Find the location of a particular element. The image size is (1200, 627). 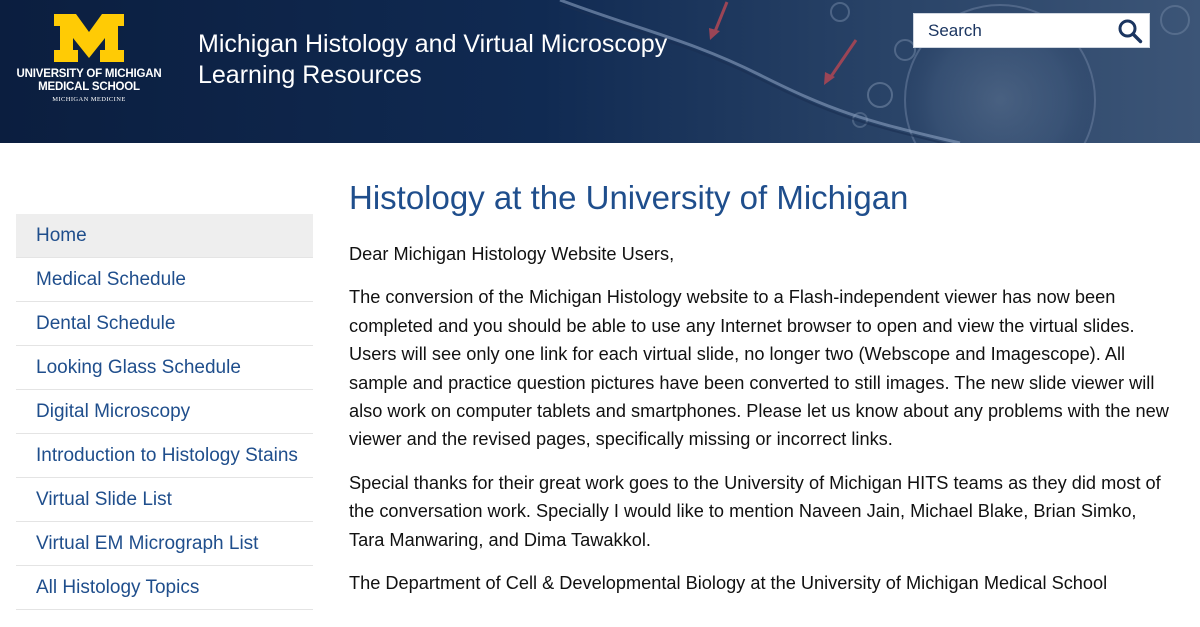

logo-michigan-medicine-text: MICHIGAN MEDICINE is located at coordinates (89, 99).